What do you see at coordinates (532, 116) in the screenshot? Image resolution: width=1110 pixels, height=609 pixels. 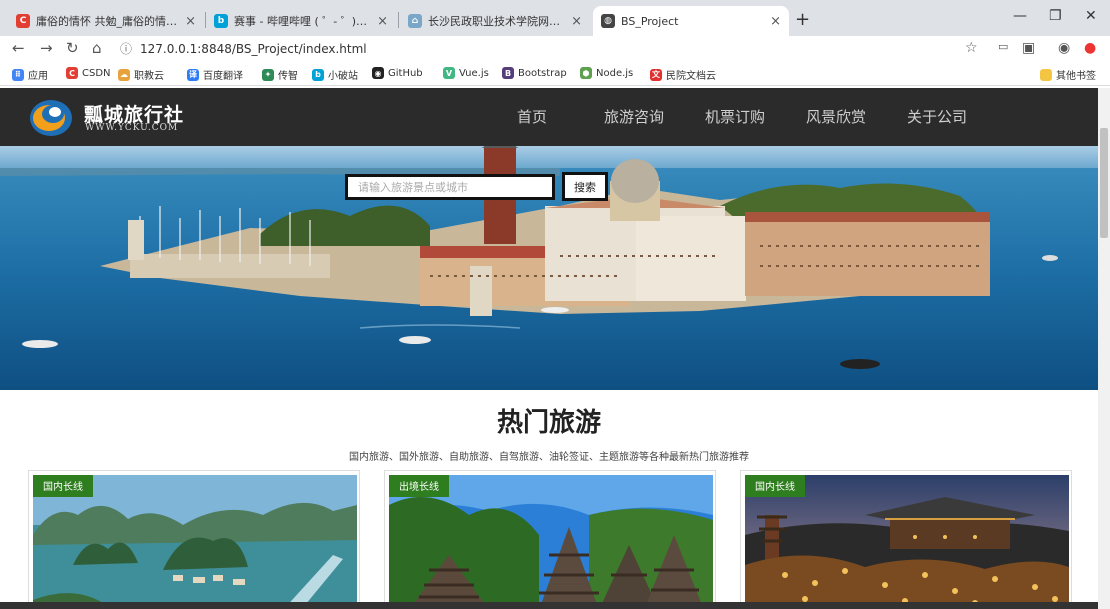 I see `nav-item-home: 首页` at bounding box center [532, 116].